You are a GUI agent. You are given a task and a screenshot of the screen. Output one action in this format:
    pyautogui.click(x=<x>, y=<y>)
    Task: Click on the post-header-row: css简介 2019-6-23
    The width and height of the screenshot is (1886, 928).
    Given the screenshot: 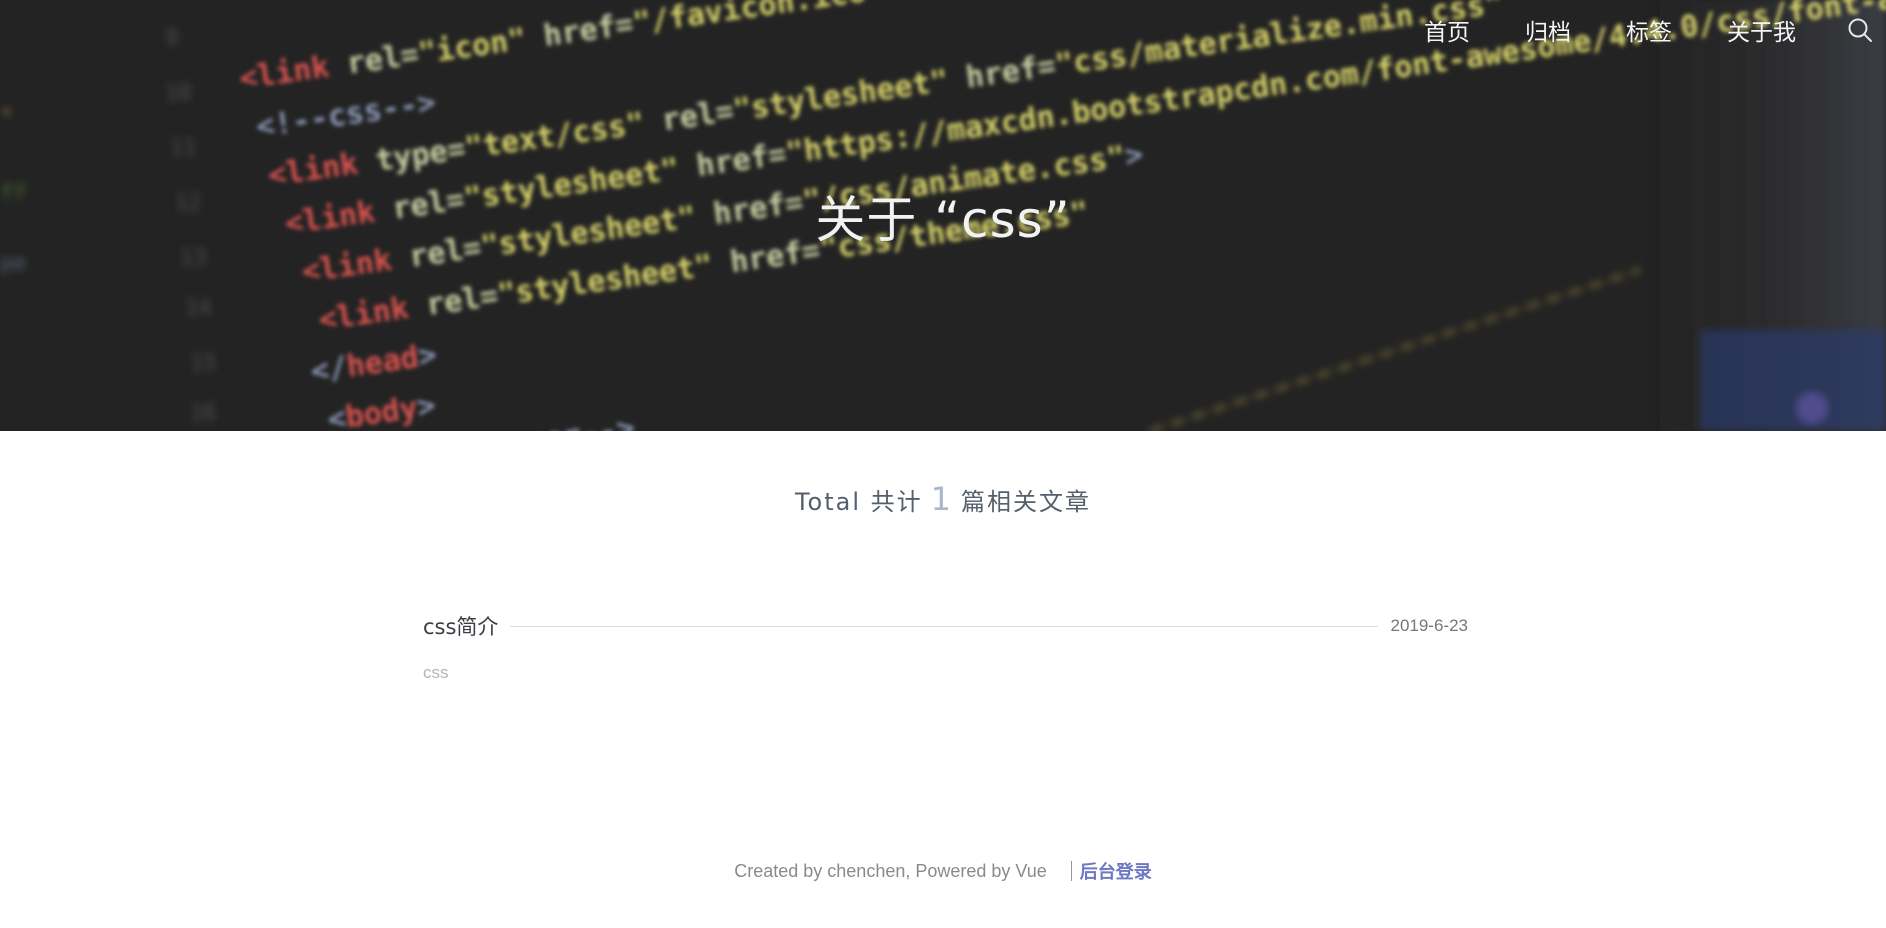 What is the action you would take?
    pyautogui.click(x=945, y=626)
    